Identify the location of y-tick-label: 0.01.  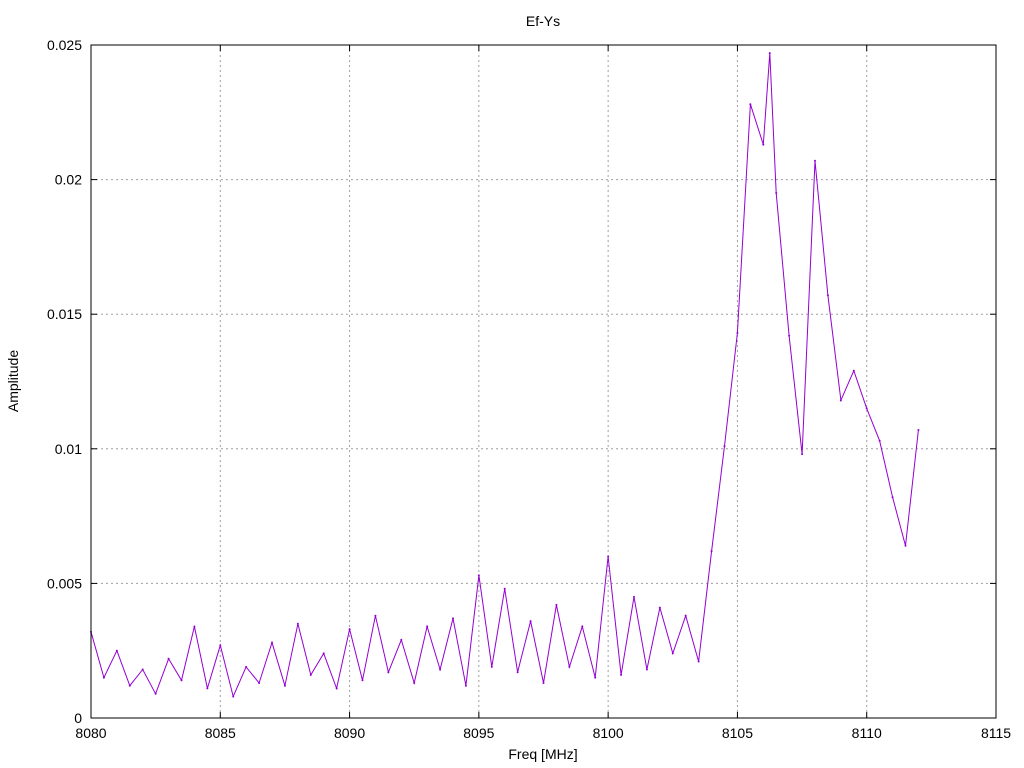
(68, 449).